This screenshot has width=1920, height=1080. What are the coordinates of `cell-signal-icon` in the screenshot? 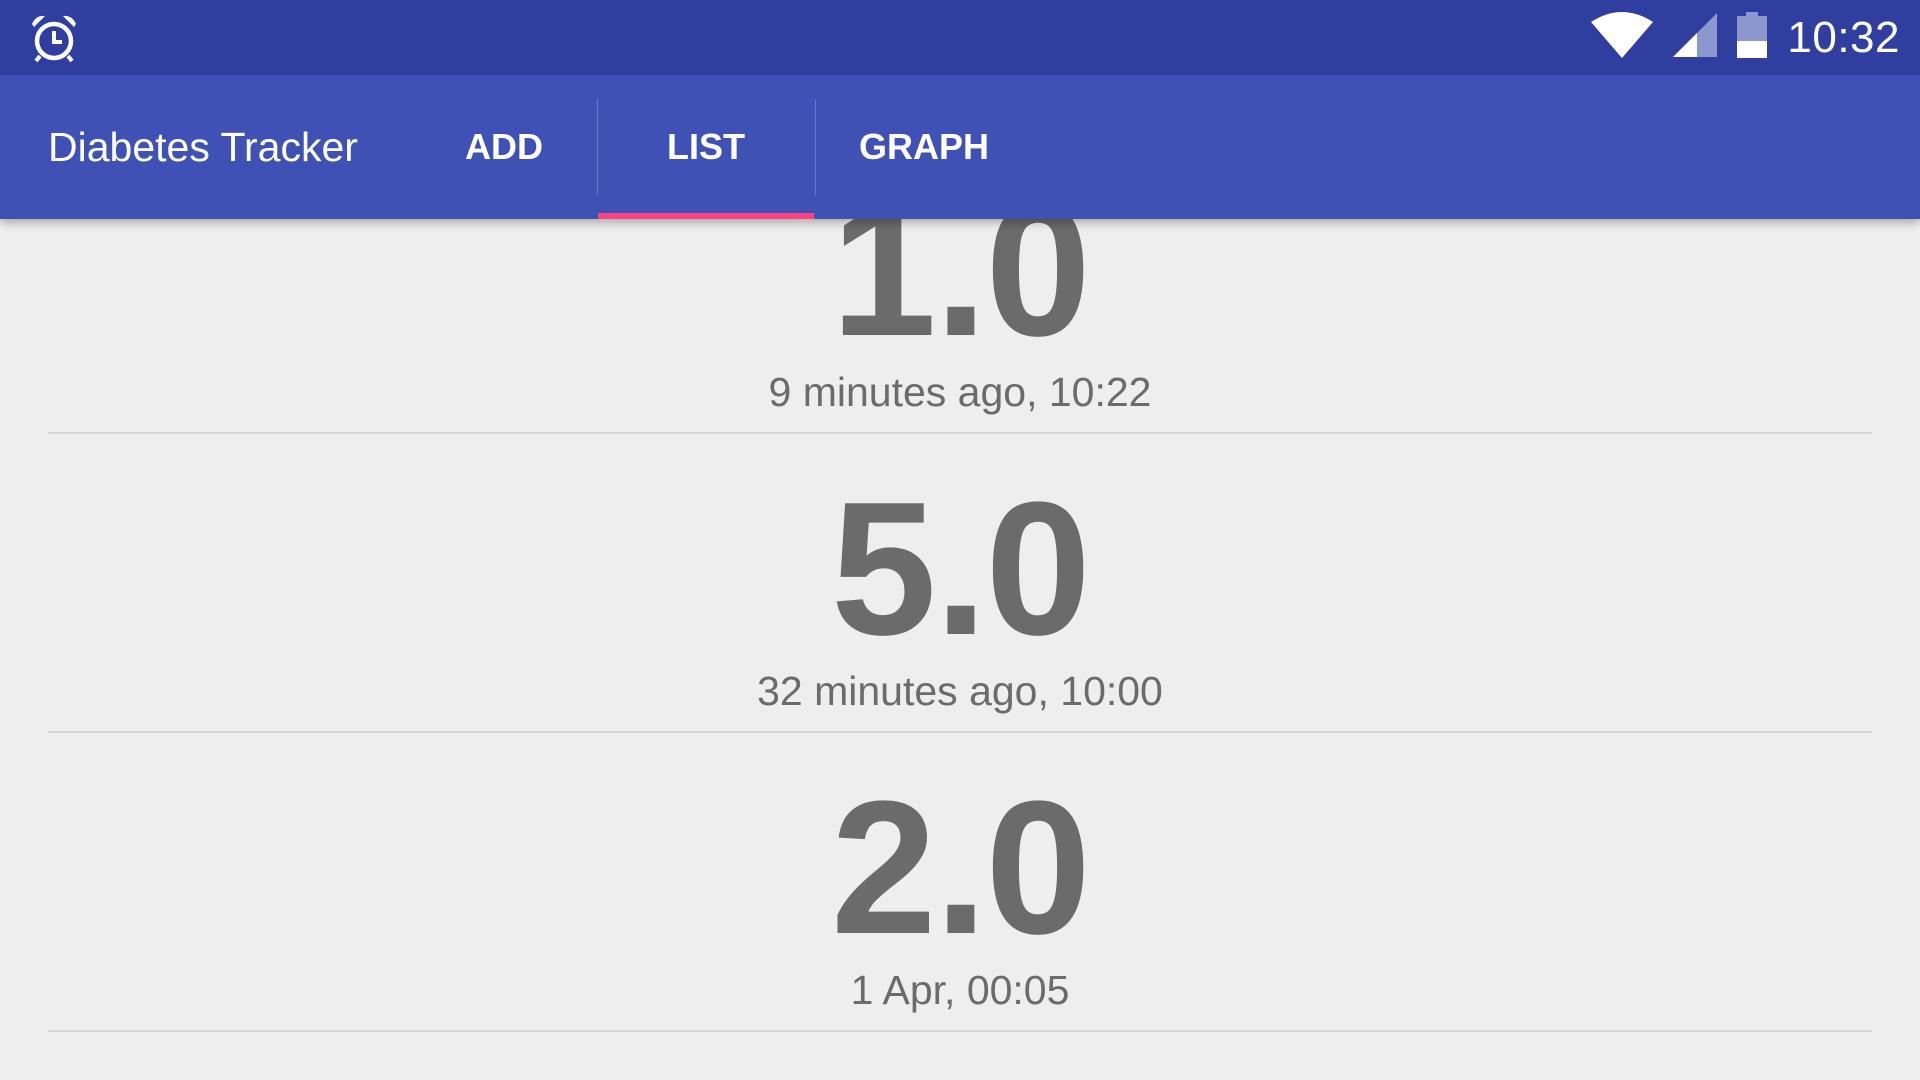 It's located at (1695, 37).